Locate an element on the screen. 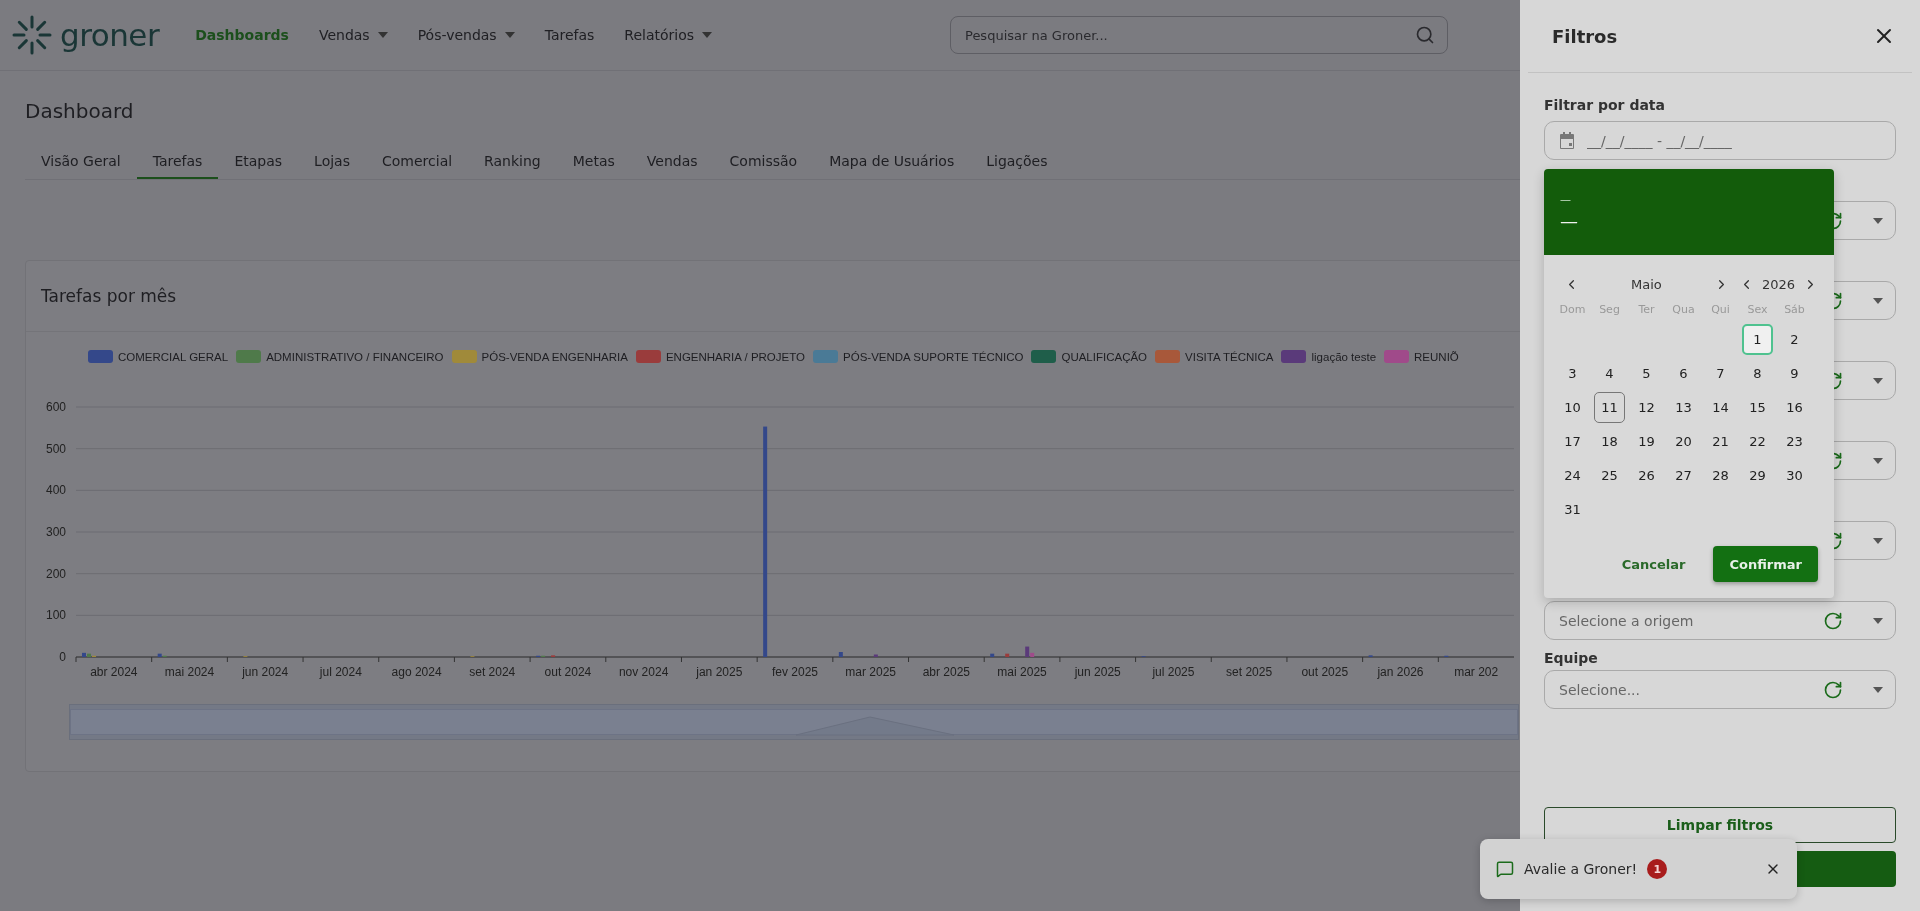 The width and height of the screenshot is (1920, 911). legend-item: PÓS-VENDA ENGENHARIA is located at coordinates (539, 356).